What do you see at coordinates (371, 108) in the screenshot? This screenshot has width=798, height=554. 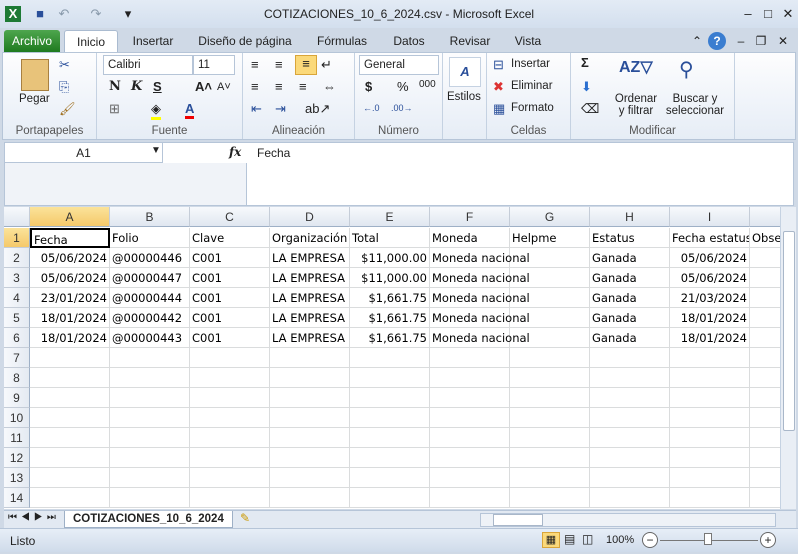 I see `increase-decimal-icon: ←.0` at bounding box center [371, 108].